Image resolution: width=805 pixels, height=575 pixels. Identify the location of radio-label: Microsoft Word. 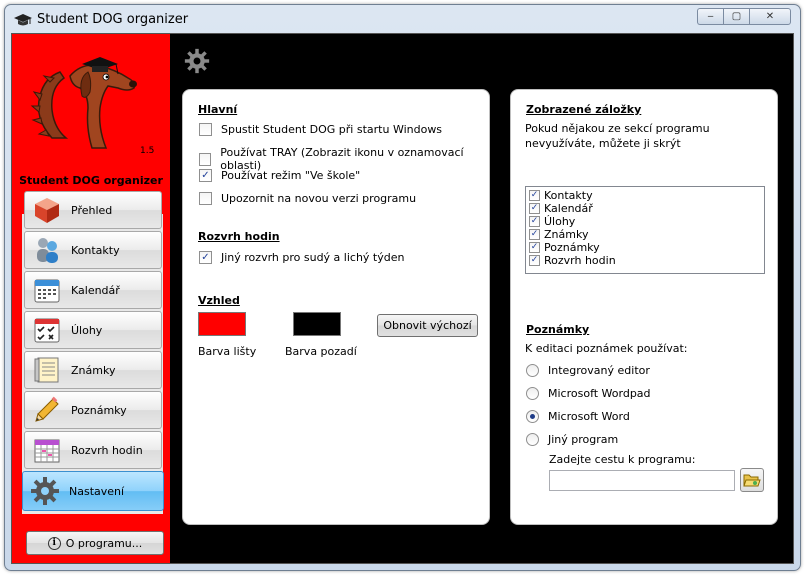
(589, 416).